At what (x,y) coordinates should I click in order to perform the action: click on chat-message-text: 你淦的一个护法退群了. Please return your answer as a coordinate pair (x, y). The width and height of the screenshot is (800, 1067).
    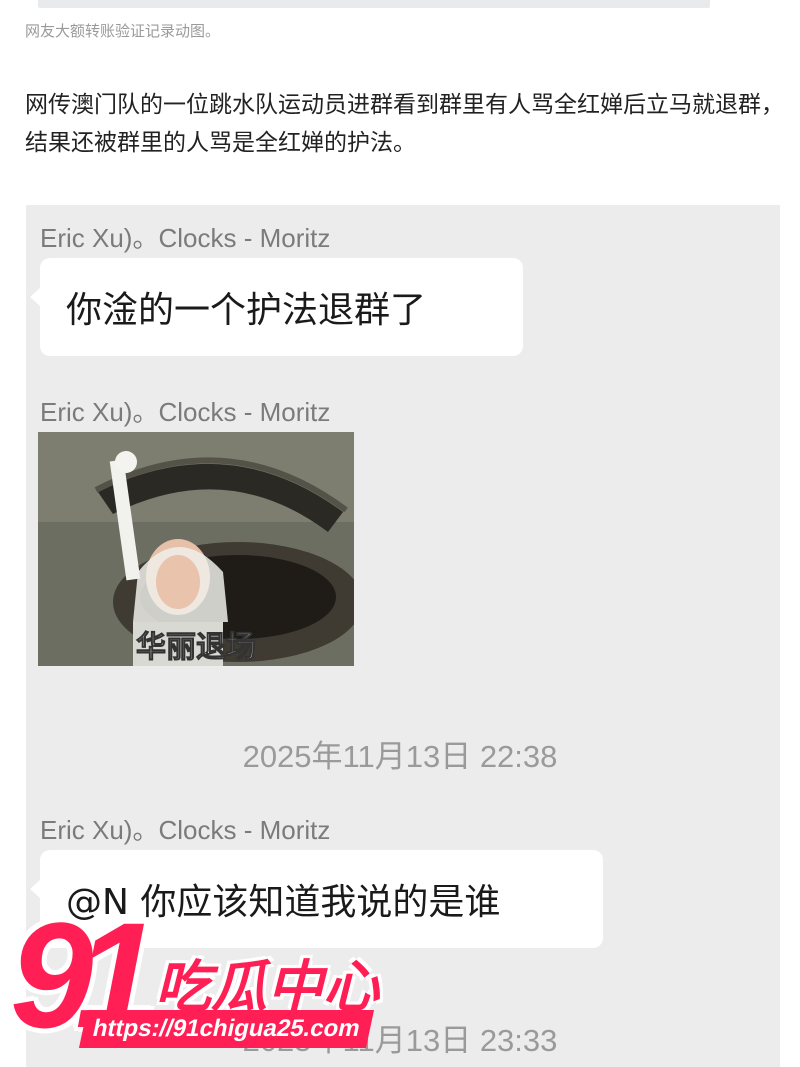
    Looking at the image, I should click on (246, 310).